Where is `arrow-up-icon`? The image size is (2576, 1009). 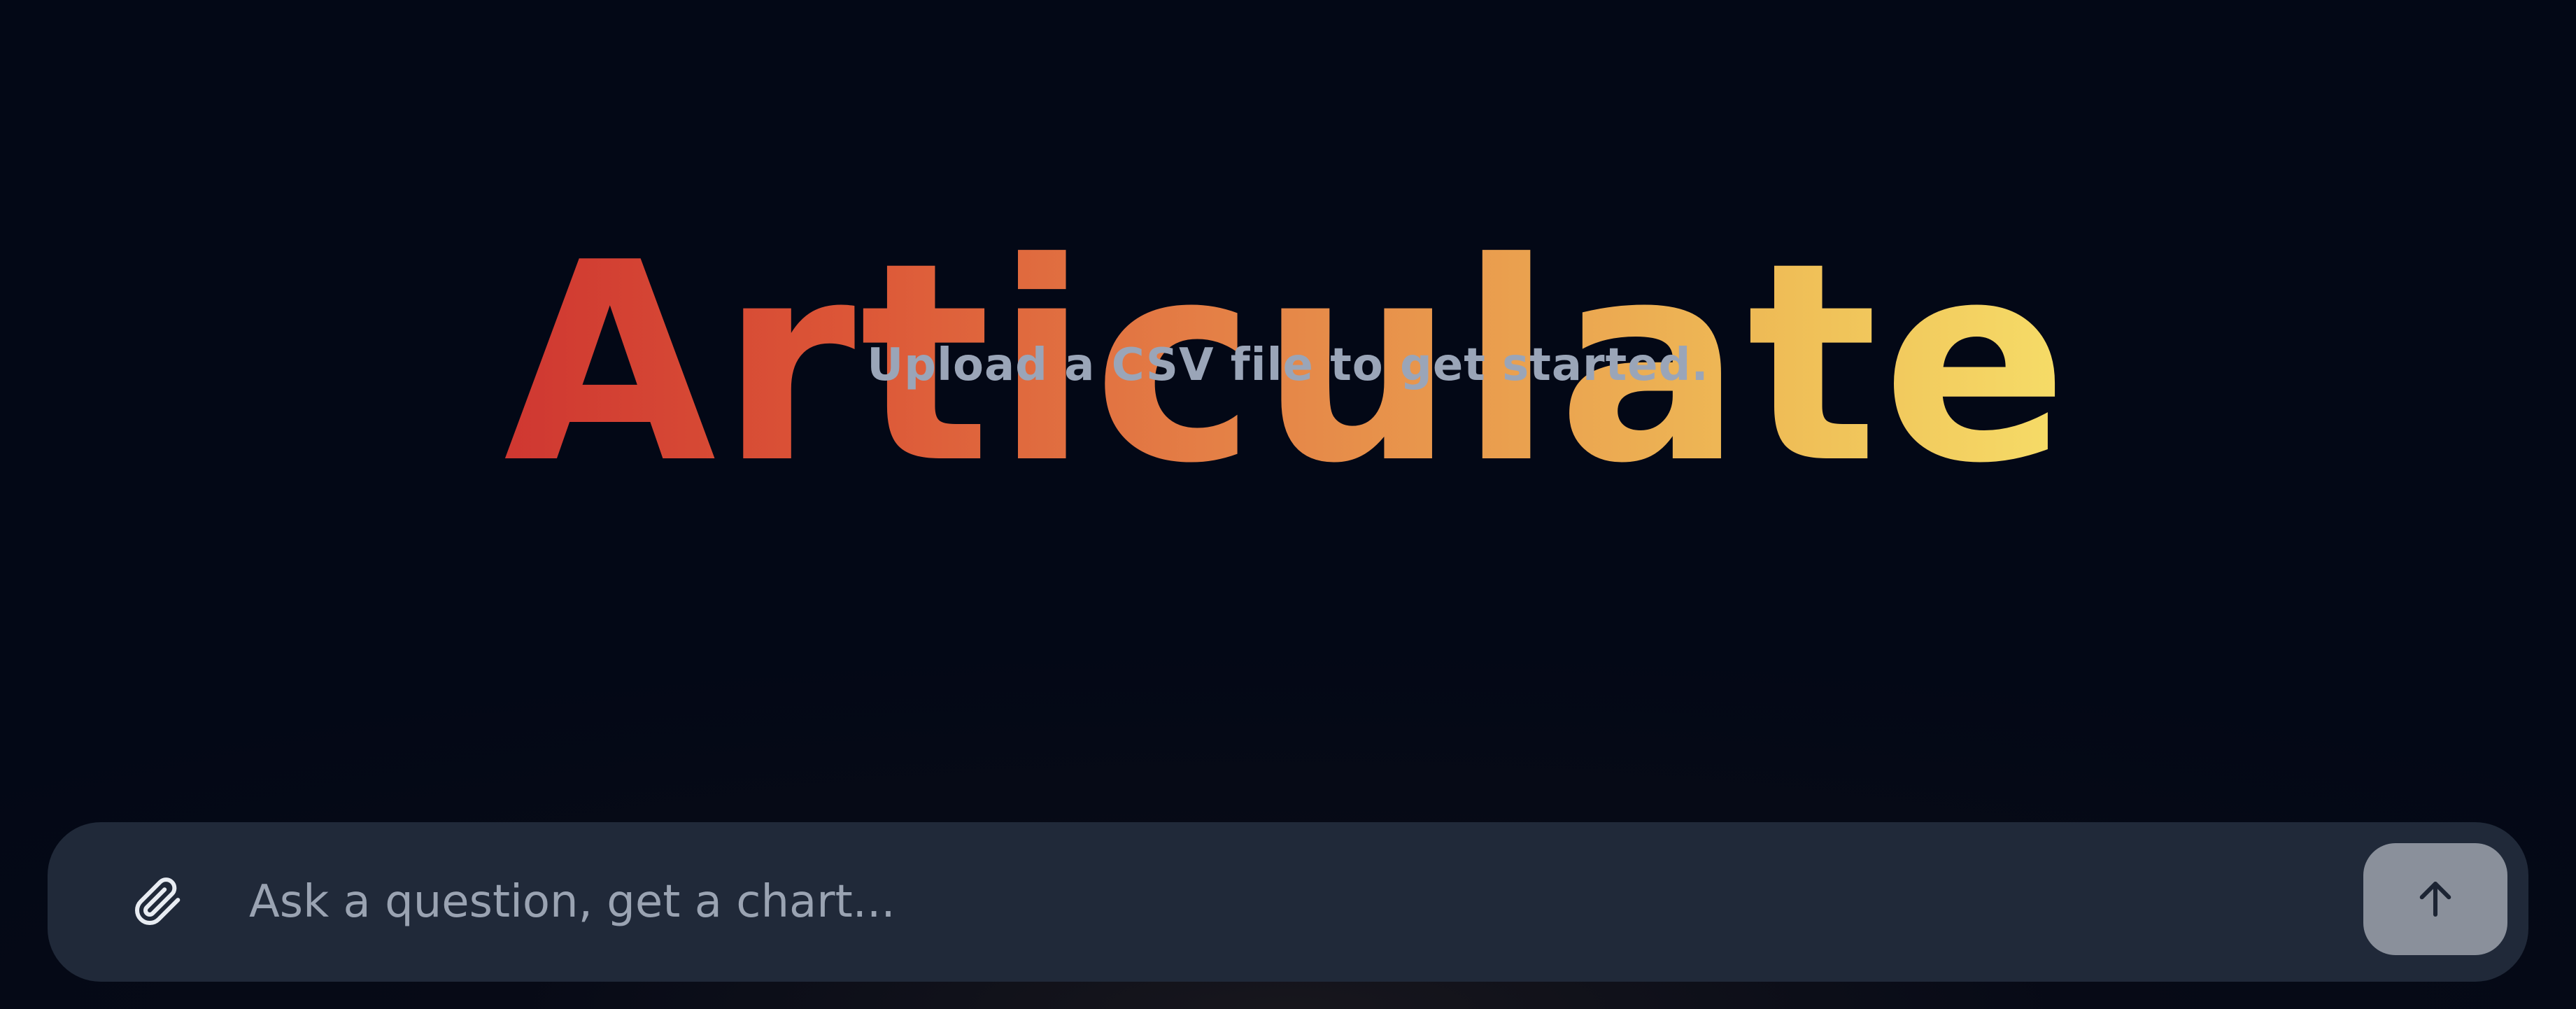
arrow-up-icon is located at coordinates (2435, 899).